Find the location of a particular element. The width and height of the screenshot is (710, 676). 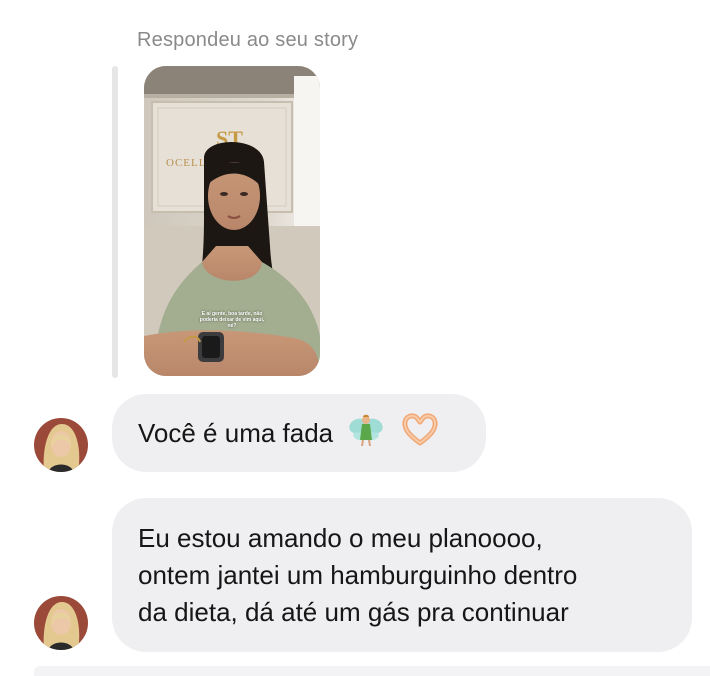

reply-label: Respondeu ao seu story is located at coordinates (248, 40).